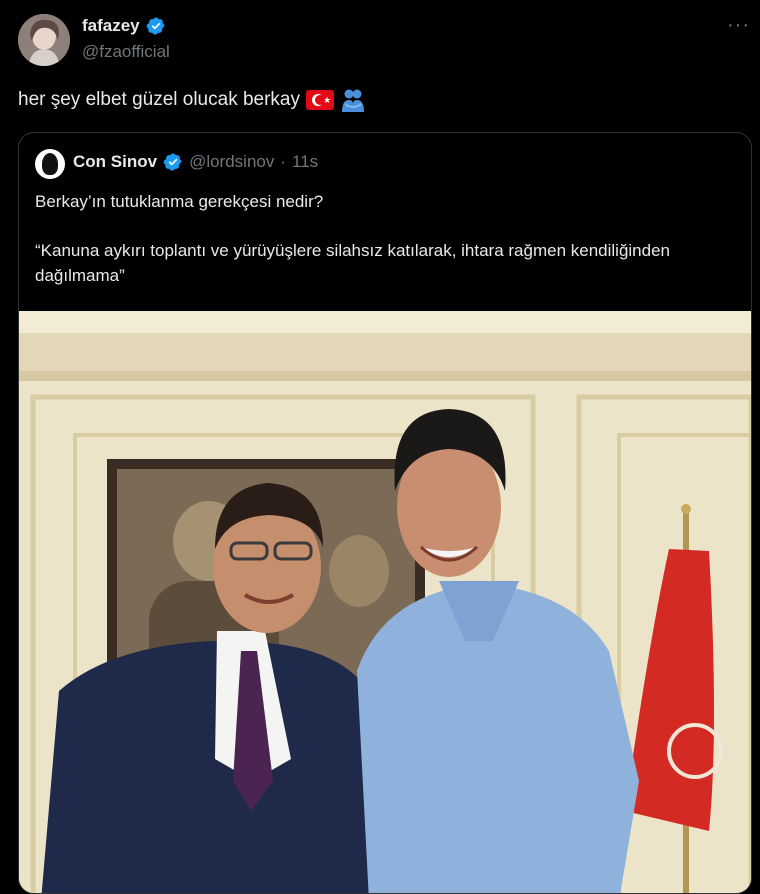  Describe the element at coordinates (305, 162) in the screenshot. I see `quoted-timestamp: 11s` at that location.